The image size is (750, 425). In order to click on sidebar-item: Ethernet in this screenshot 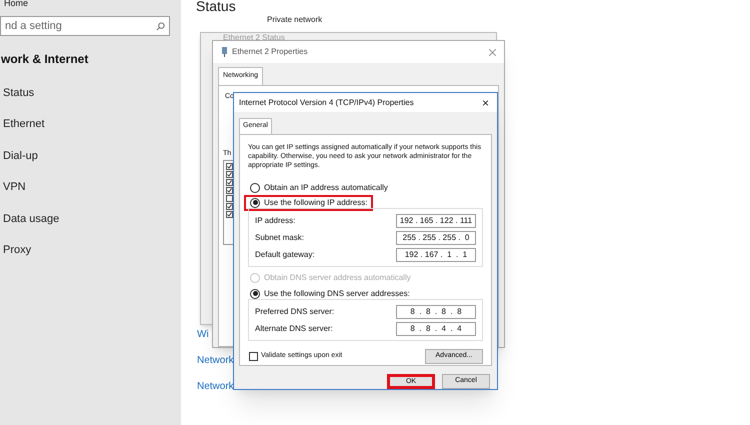, I will do `click(90, 124)`.